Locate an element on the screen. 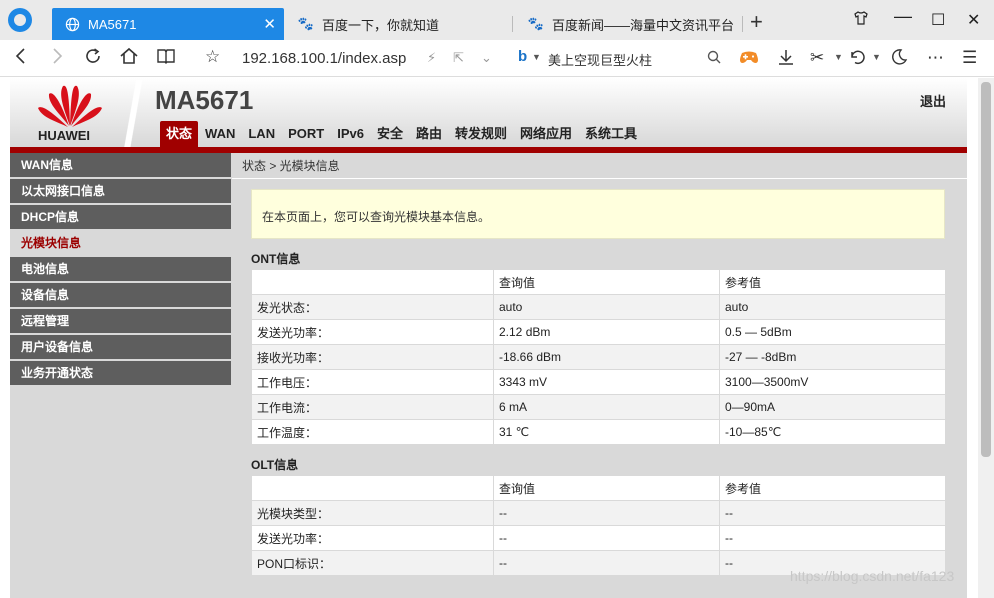 Image resolution: width=994 pixels, height=598 pixels. download-icon is located at coordinates (786, 59).